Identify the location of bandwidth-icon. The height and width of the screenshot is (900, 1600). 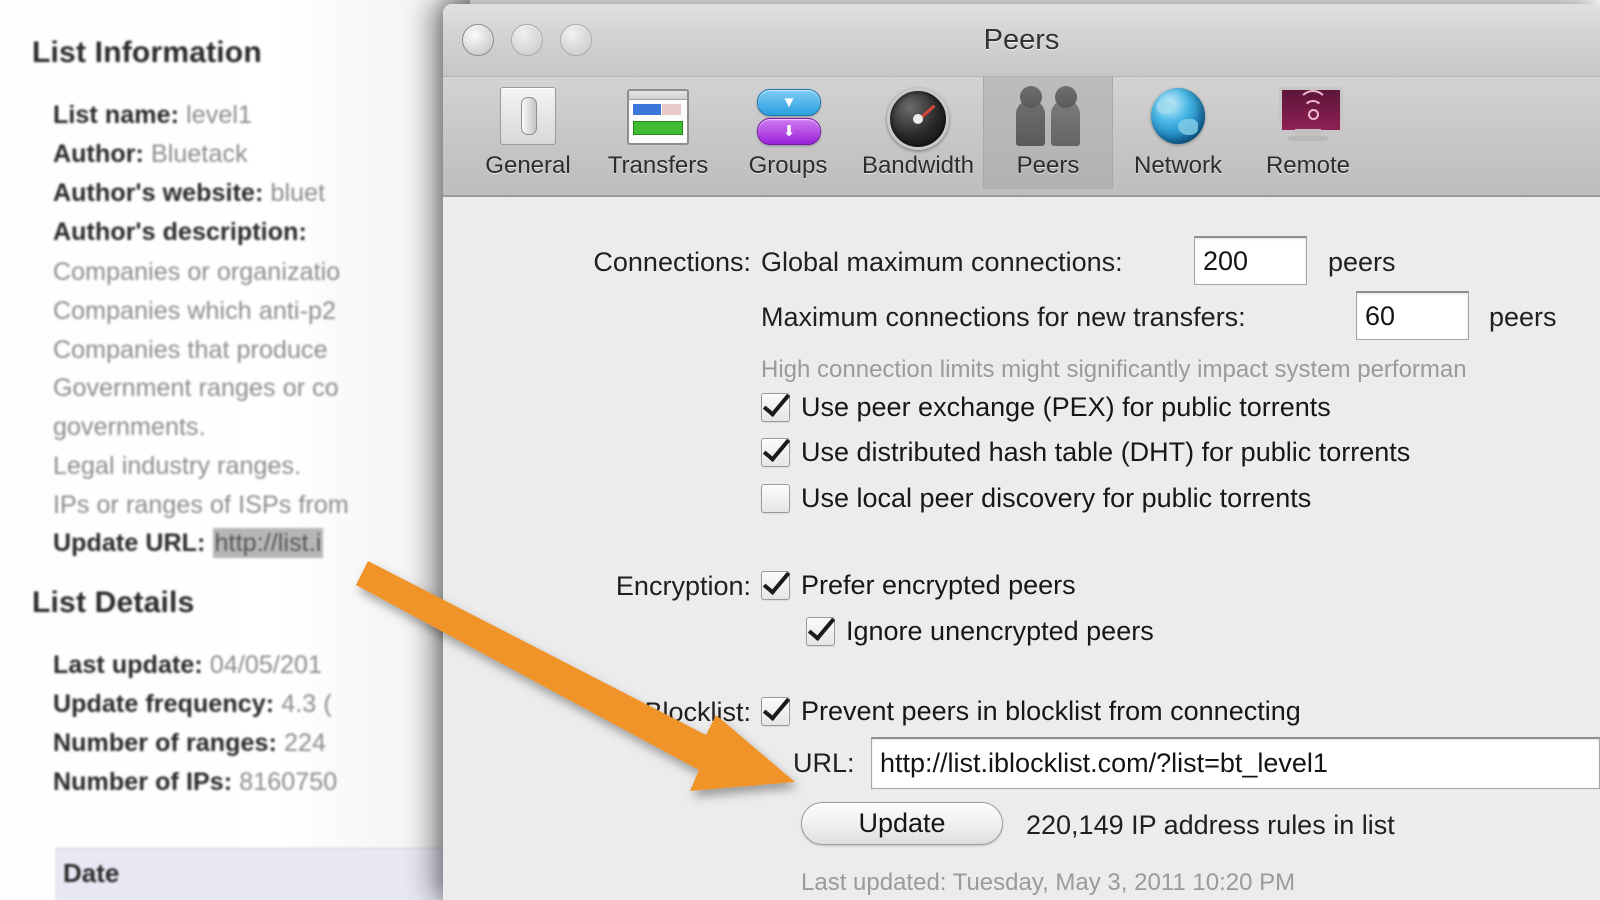
(918, 117).